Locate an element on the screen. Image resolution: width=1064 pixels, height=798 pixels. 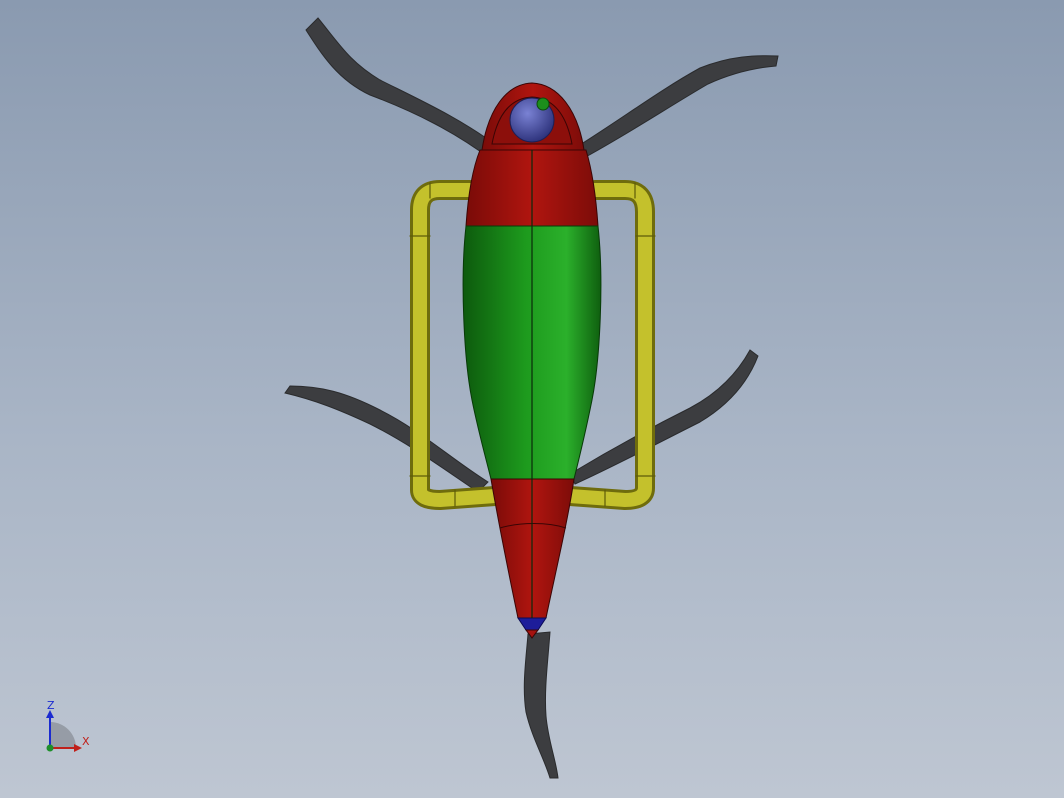
leg-front-left is located at coordinates (403, 89).